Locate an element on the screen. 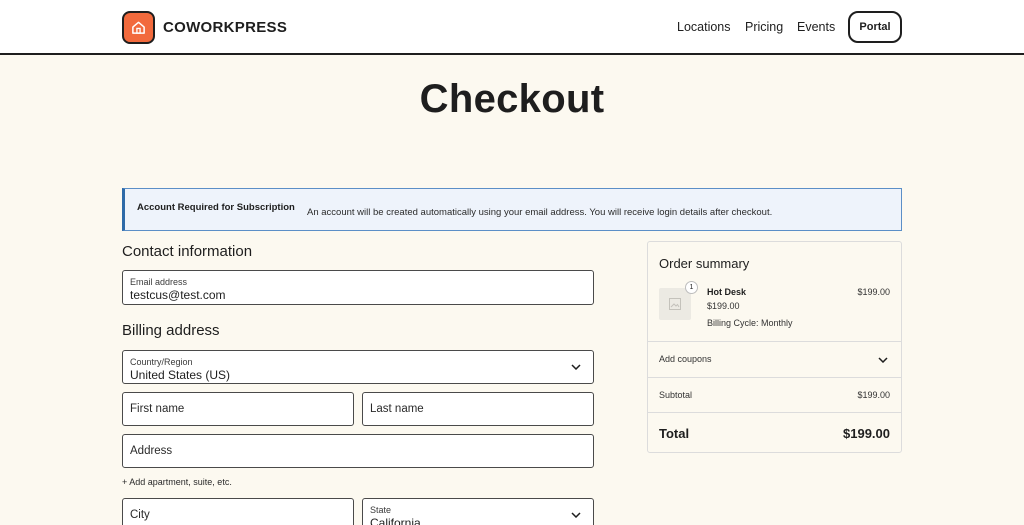  last-name-placeholder: Last name is located at coordinates (397, 409).